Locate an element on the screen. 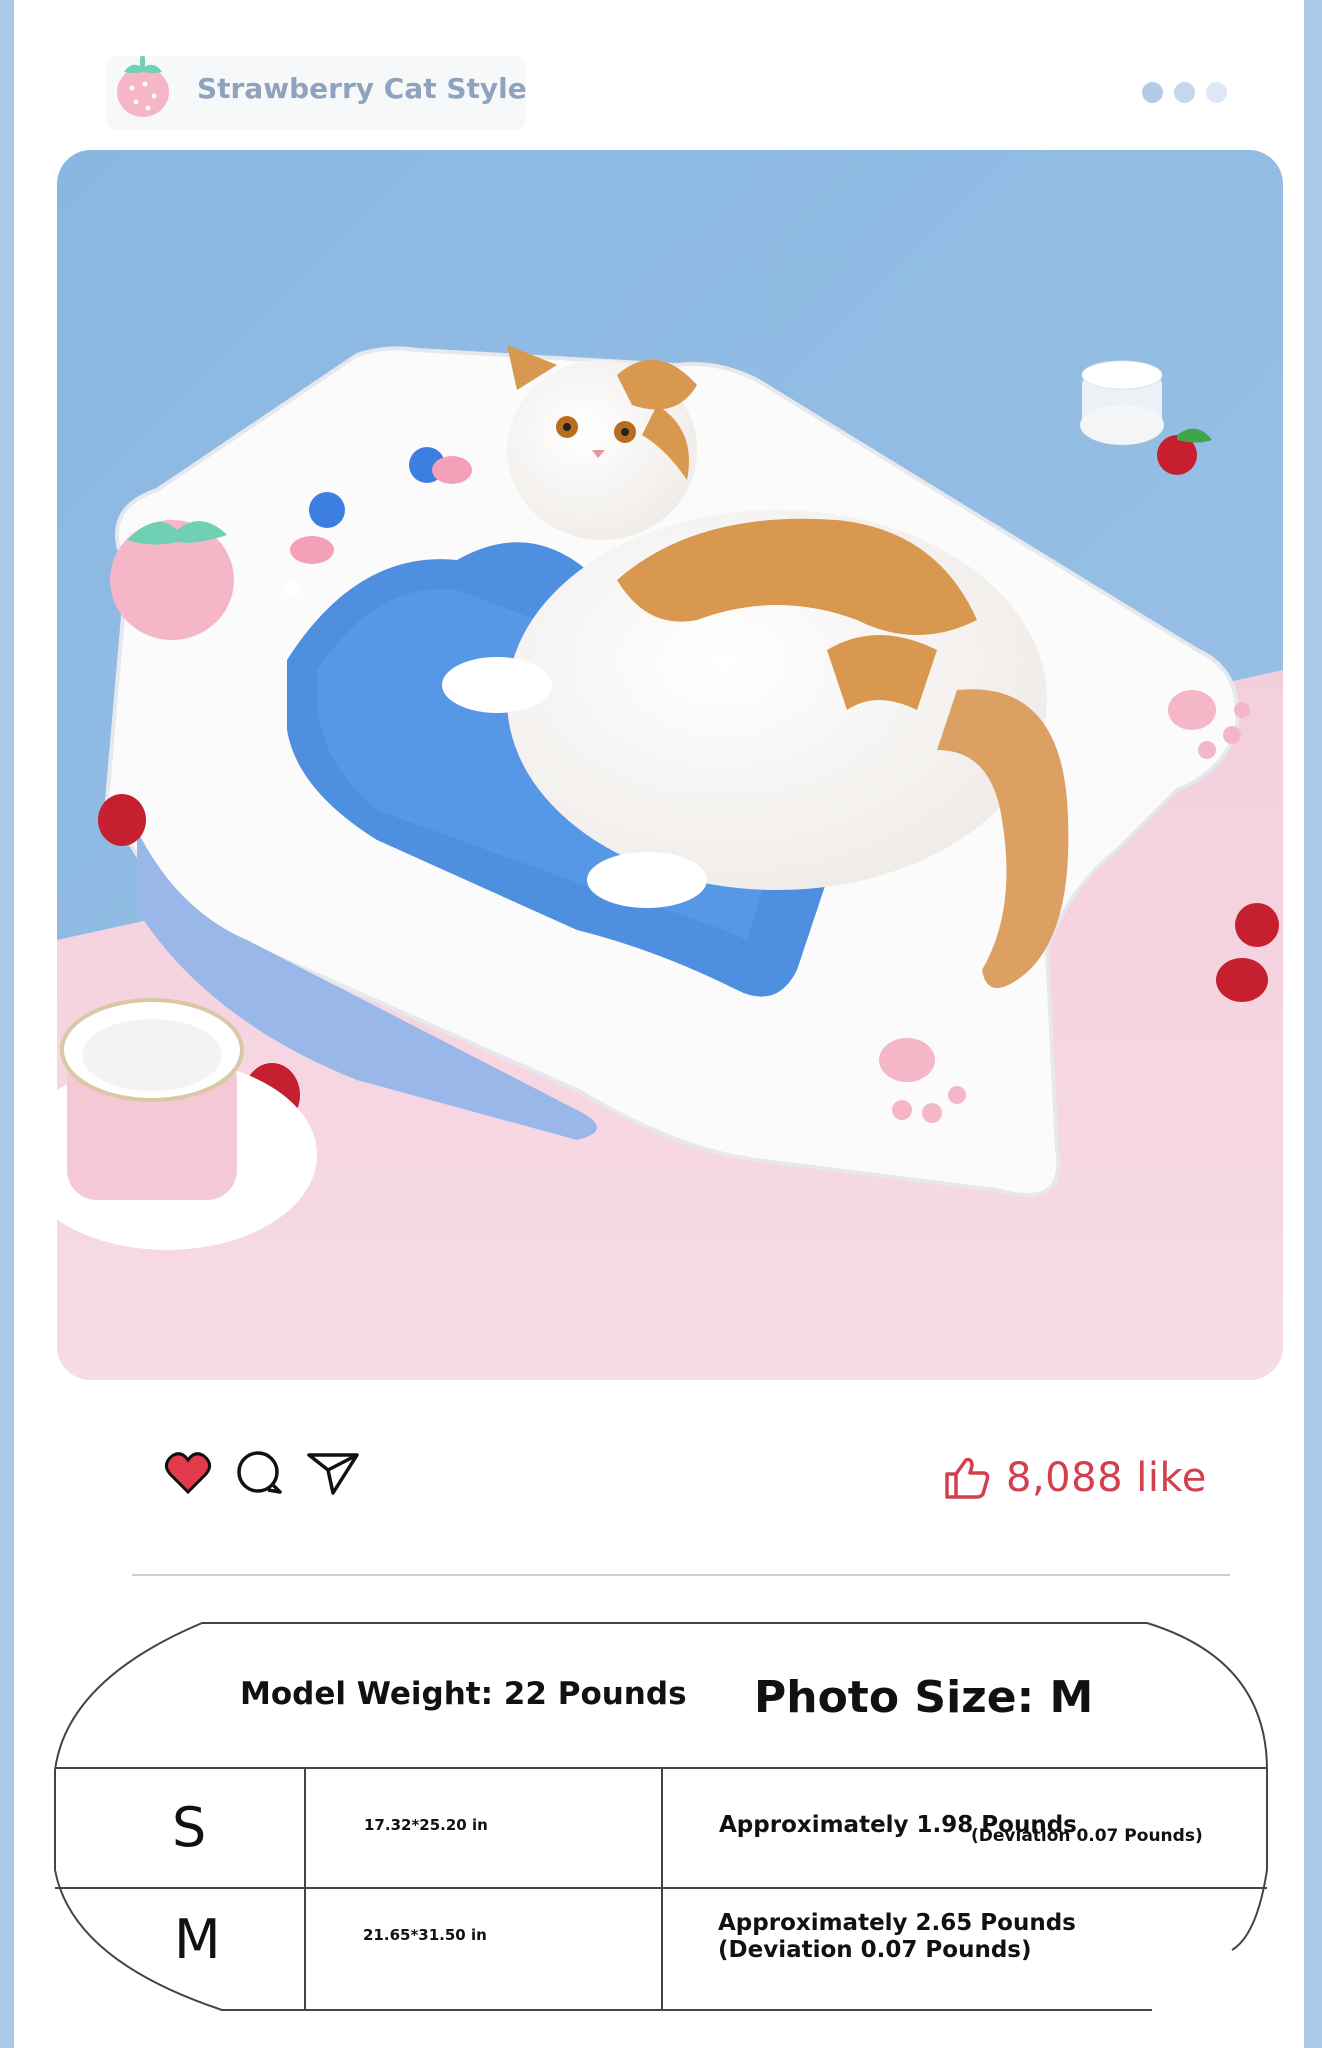 The image size is (1322, 2048). more-menu is located at coordinates (1184, 92).